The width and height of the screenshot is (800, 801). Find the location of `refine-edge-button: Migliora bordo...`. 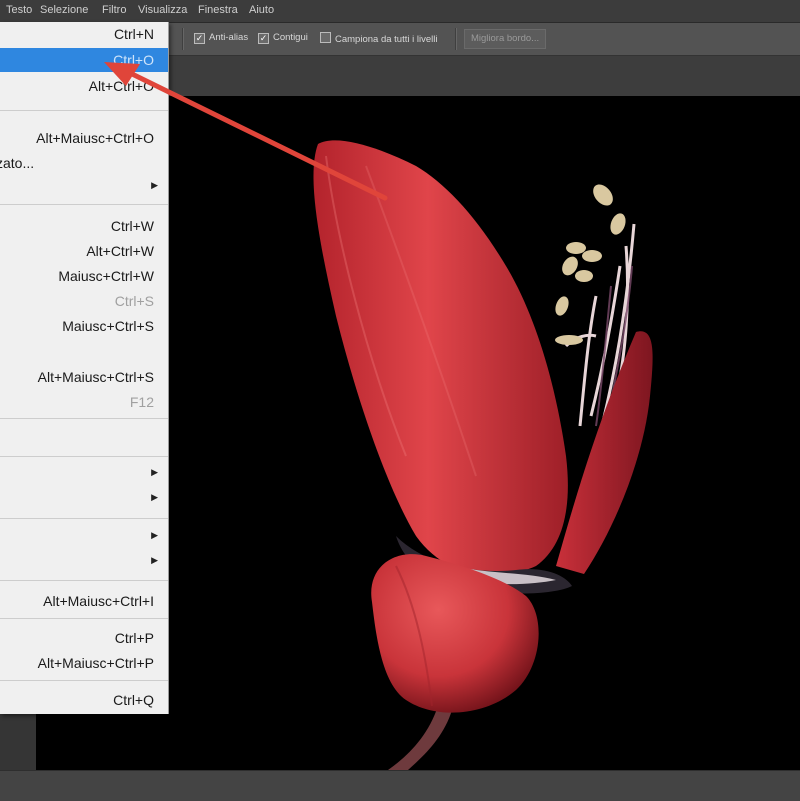

refine-edge-button: Migliora bordo... is located at coordinates (505, 39).